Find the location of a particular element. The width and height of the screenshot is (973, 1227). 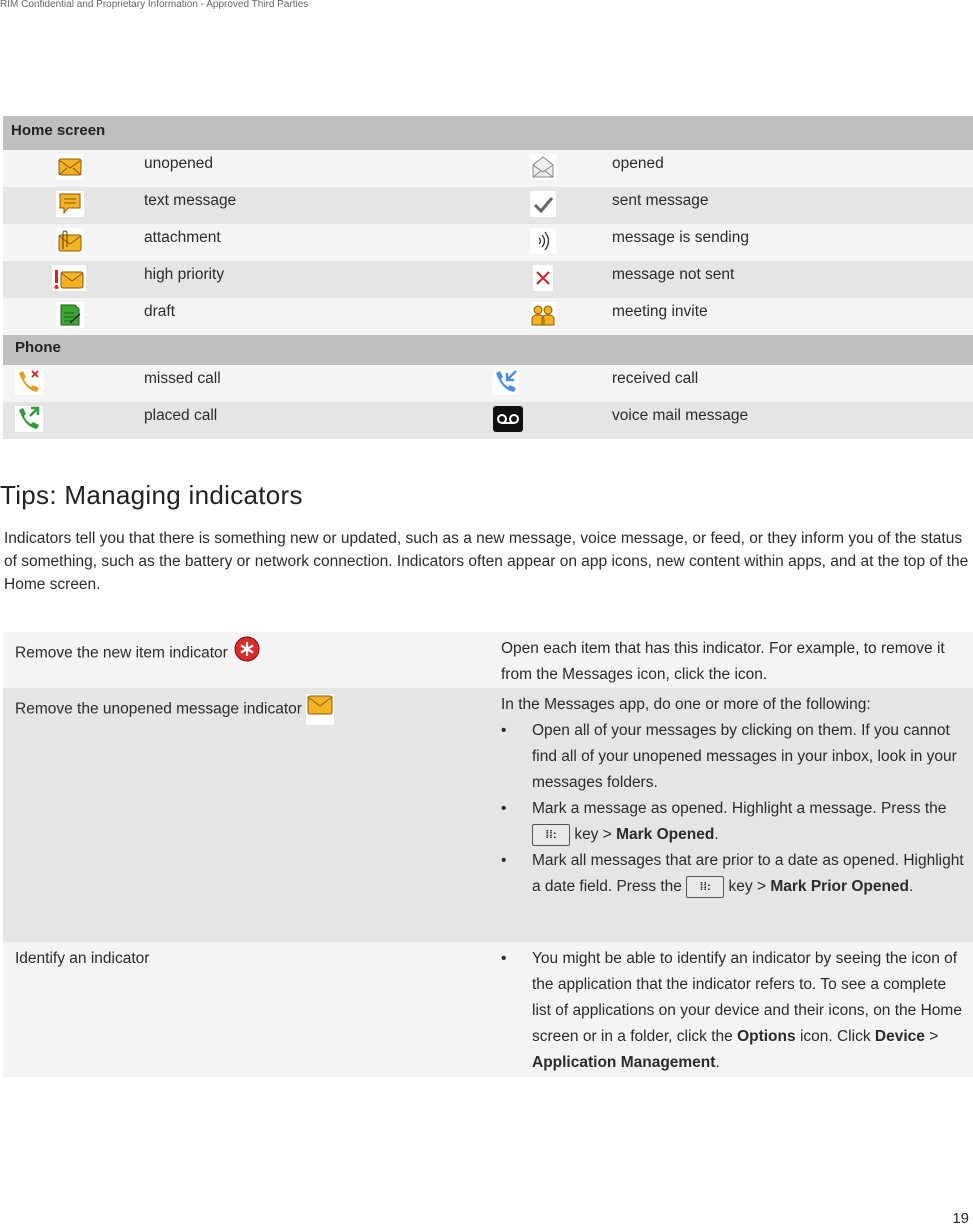

table-row: missed call received call is located at coordinates (488, 383).